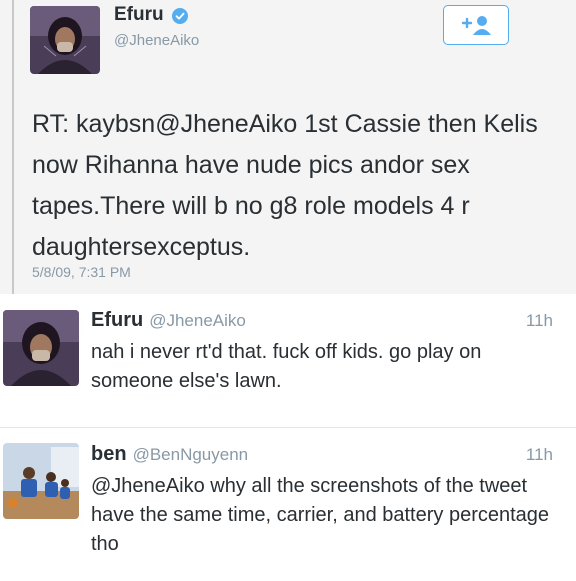 The width and height of the screenshot is (576, 581). What do you see at coordinates (13, 147) in the screenshot?
I see `quote-rule` at bounding box center [13, 147].